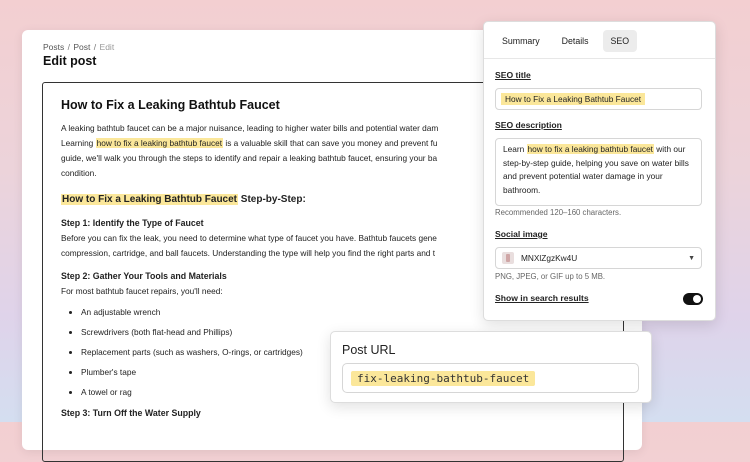 This screenshot has height=462, width=750. What do you see at coordinates (575, 41) in the screenshot?
I see `tab-details: Details` at bounding box center [575, 41].